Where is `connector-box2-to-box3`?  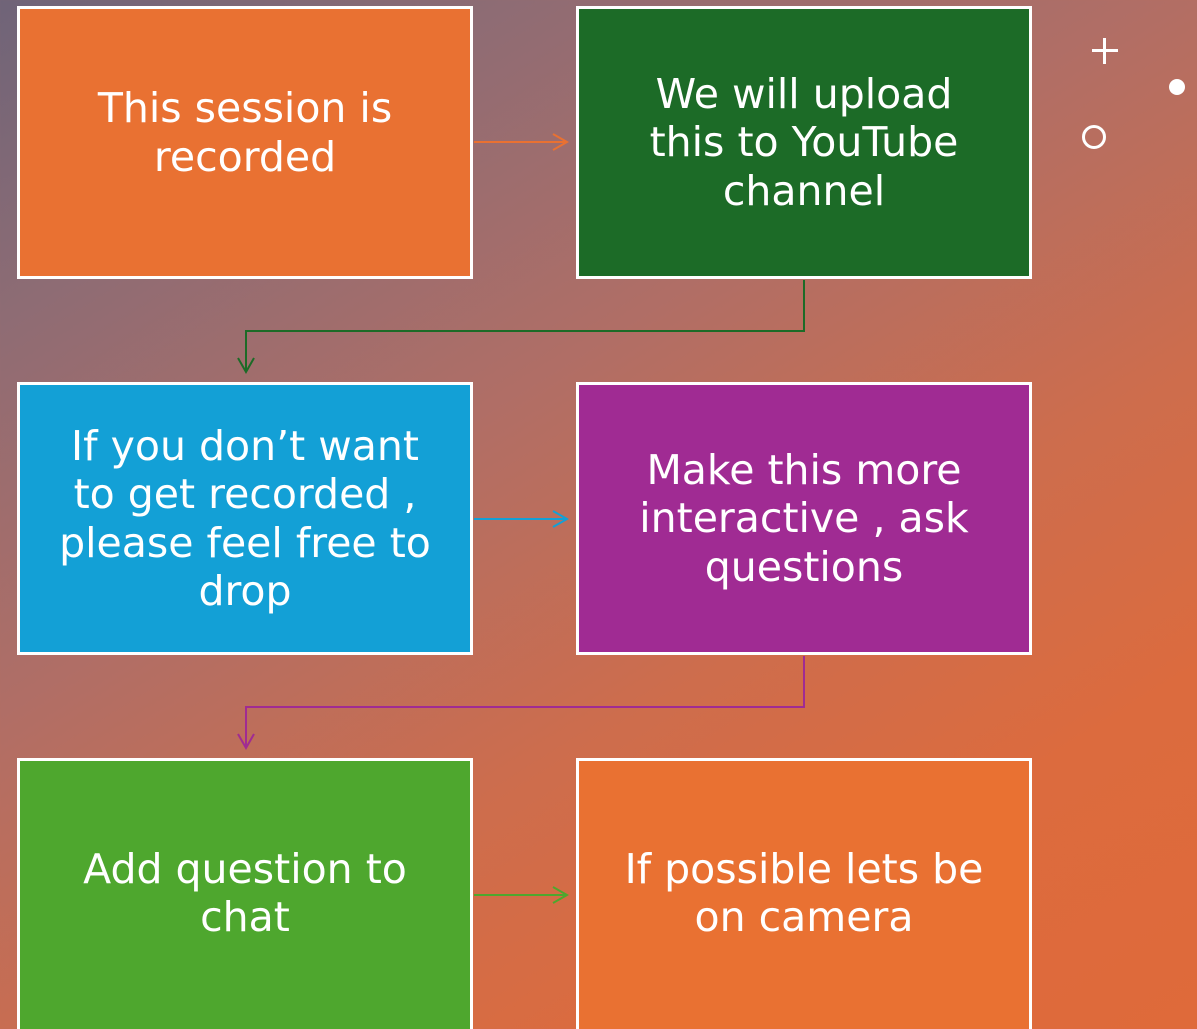 connector-box2-to-box3 is located at coordinates (521, 327).